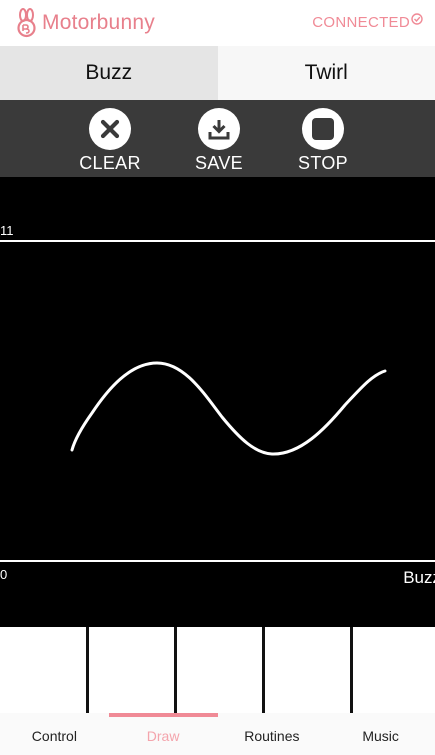 This screenshot has width=435, height=755. Describe the element at coordinates (163, 715) in the screenshot. I see `active-tab-indicator` at that location.